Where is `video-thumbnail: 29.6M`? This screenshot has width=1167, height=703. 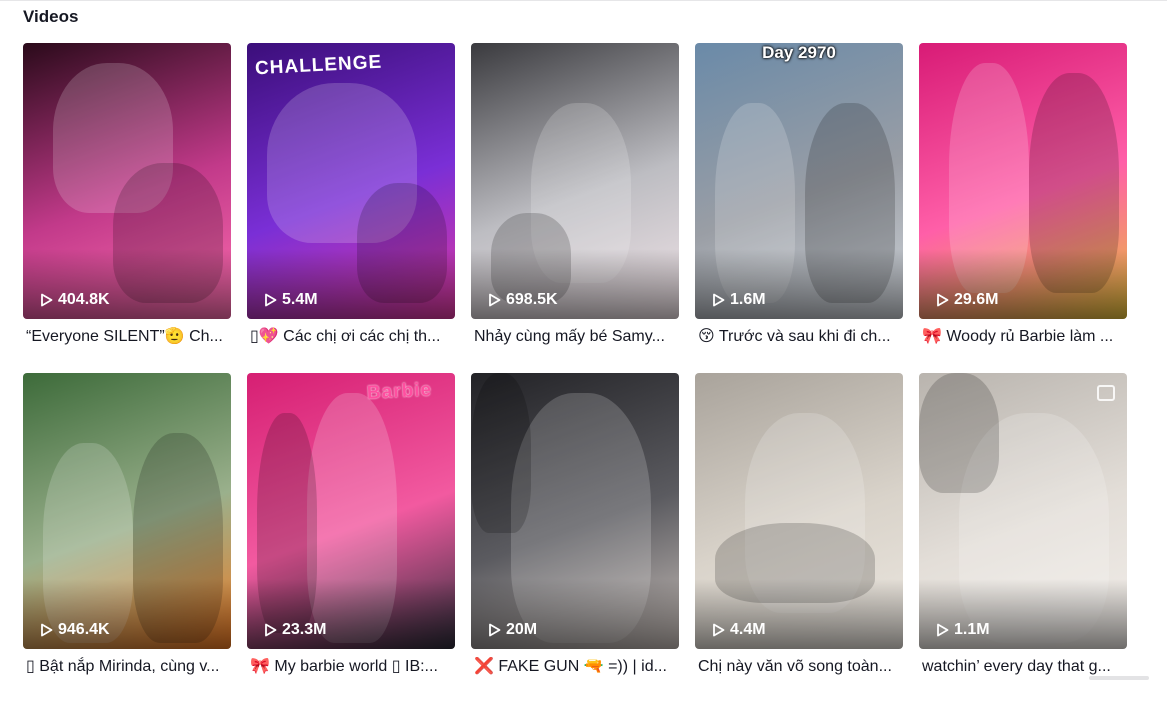 video-thumbnail: 29.6M is located at coordinates (1023, 181).